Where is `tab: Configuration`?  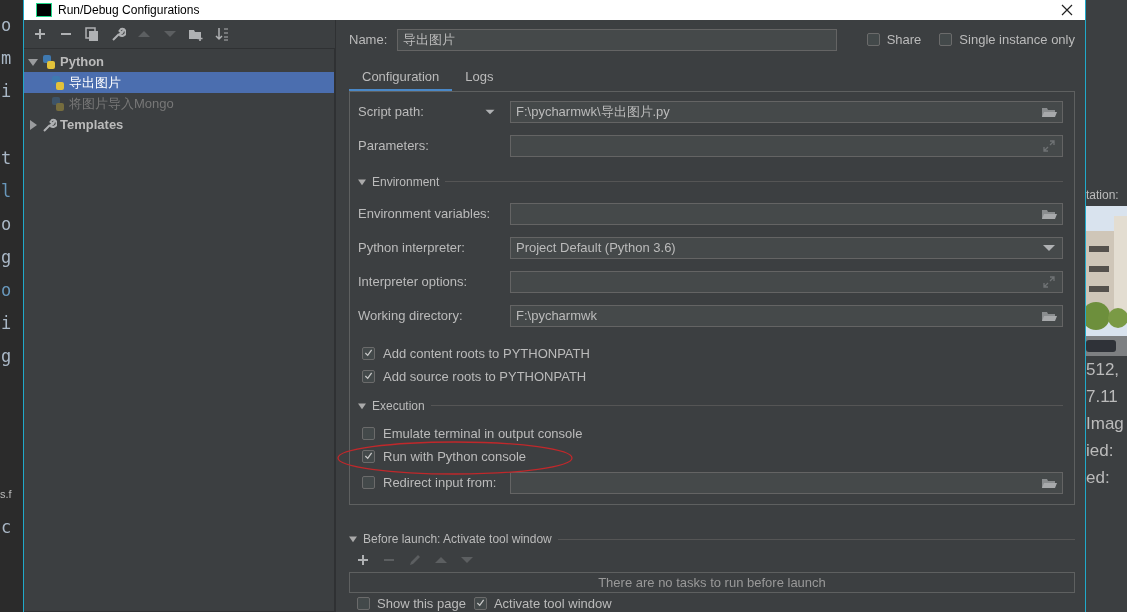 tab: Configuration is located at coordinates (401, 78).